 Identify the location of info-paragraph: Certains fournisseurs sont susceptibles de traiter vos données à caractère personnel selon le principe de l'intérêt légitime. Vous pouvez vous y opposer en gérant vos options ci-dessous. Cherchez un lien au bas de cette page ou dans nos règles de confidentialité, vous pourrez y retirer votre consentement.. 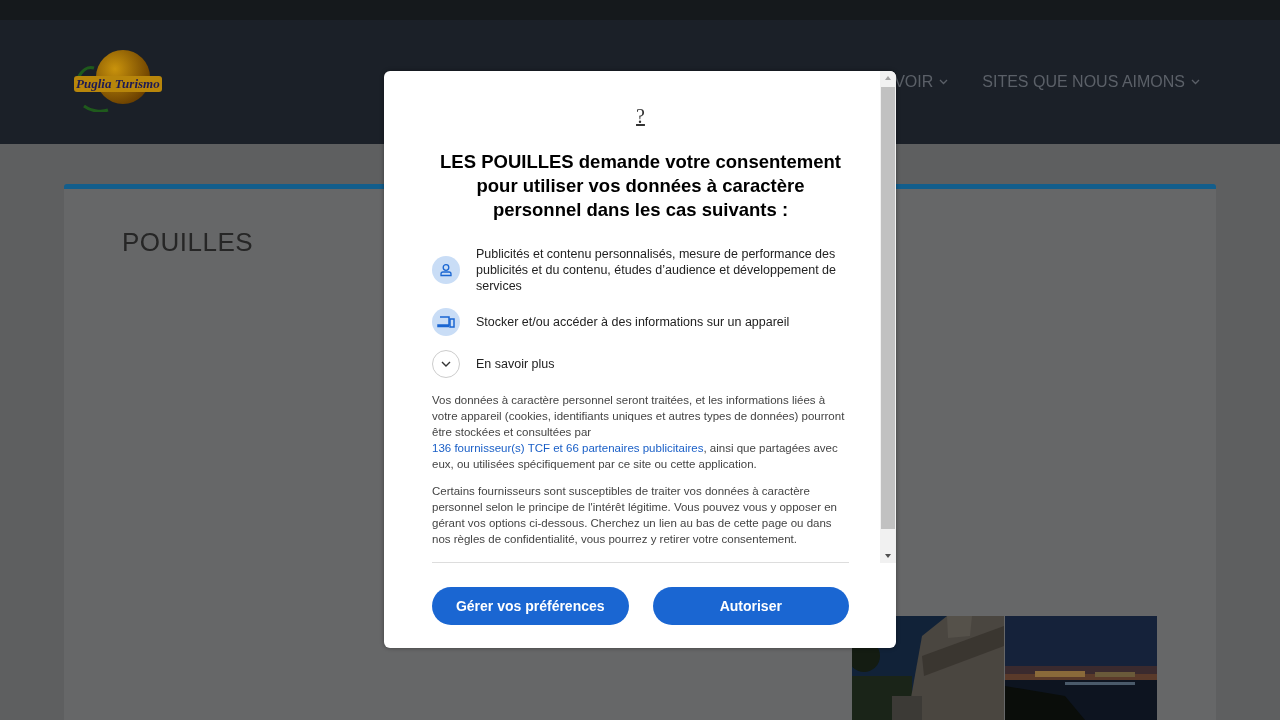
(635, 515).